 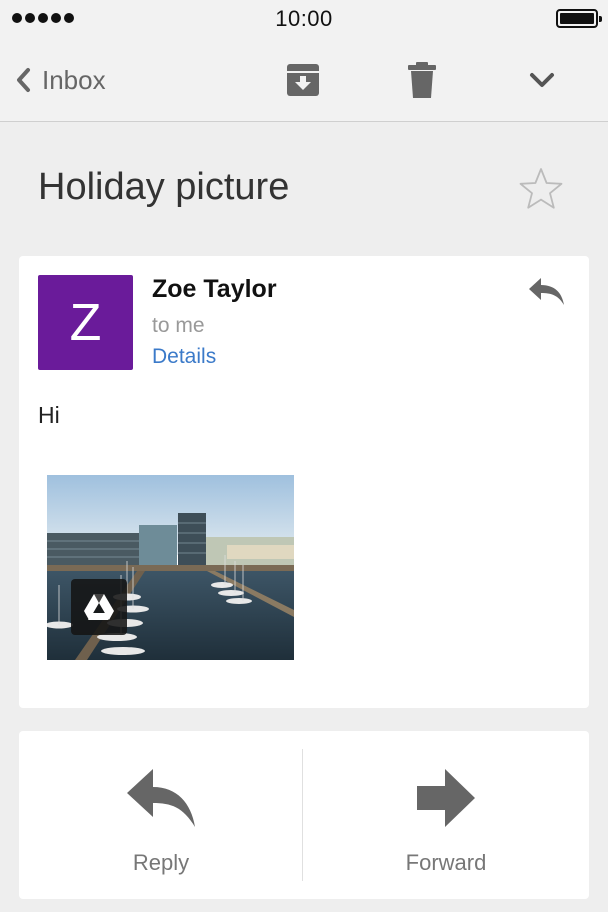 What do you see at coordinates (74, 79) in the screenshot?
I see `back-label: Inbox` at bounding box center [74, 79].